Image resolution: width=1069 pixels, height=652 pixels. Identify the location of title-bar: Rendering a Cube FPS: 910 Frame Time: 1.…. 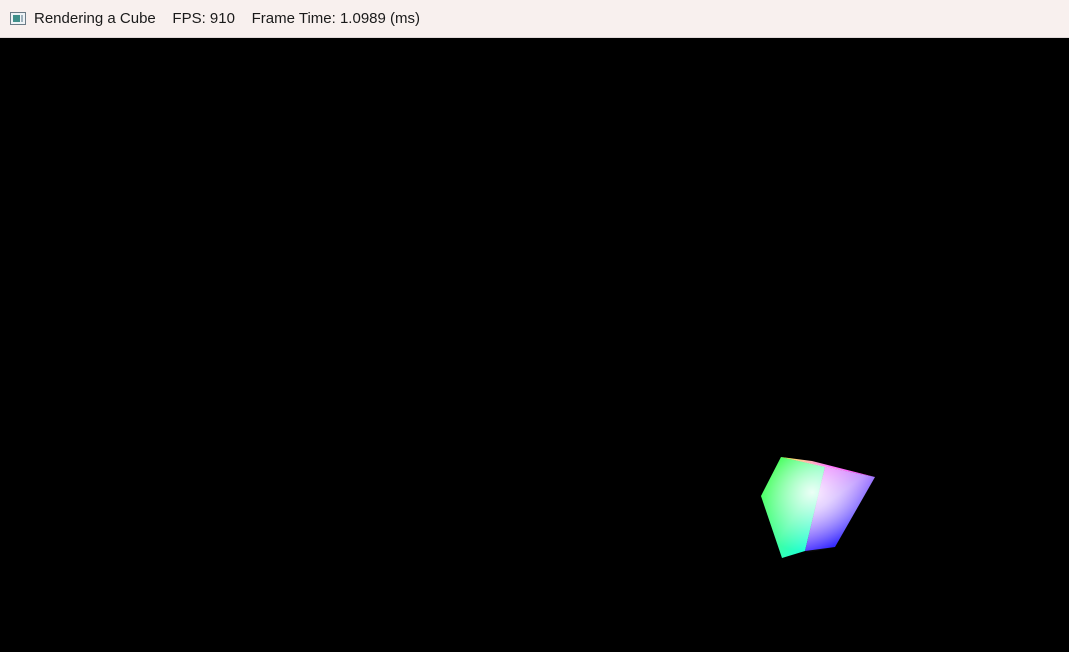
(534, 19).